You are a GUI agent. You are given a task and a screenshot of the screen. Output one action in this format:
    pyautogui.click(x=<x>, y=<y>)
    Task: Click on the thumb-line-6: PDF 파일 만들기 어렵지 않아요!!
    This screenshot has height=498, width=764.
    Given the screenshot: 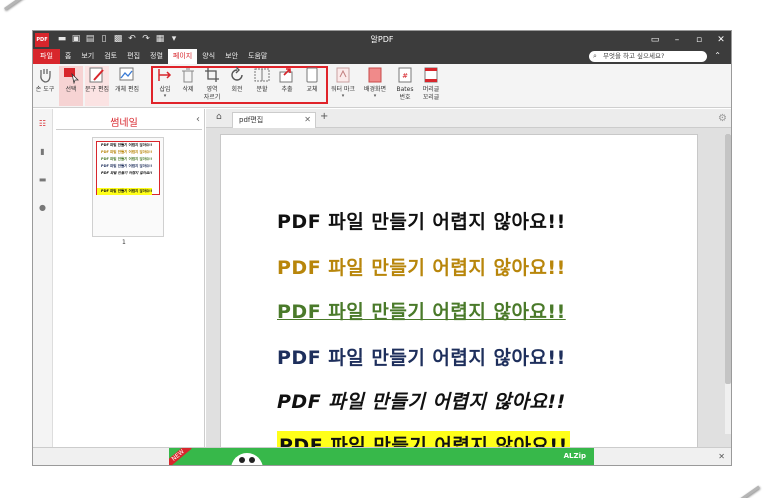 What is the action you would take?
    pyautogui.click(x=125, y=191)
    